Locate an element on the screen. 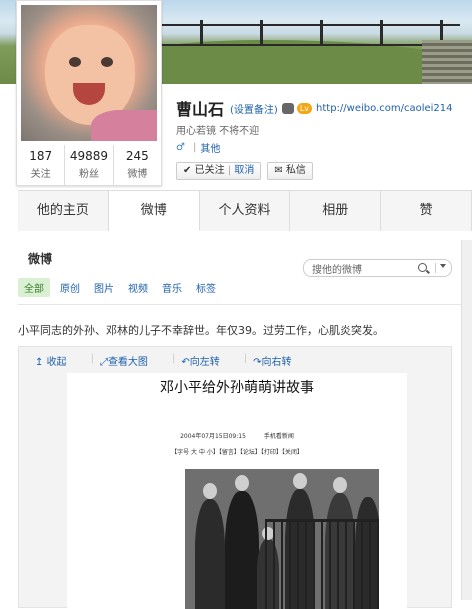  chevron-down-icon is located at coordinates (443, 266).